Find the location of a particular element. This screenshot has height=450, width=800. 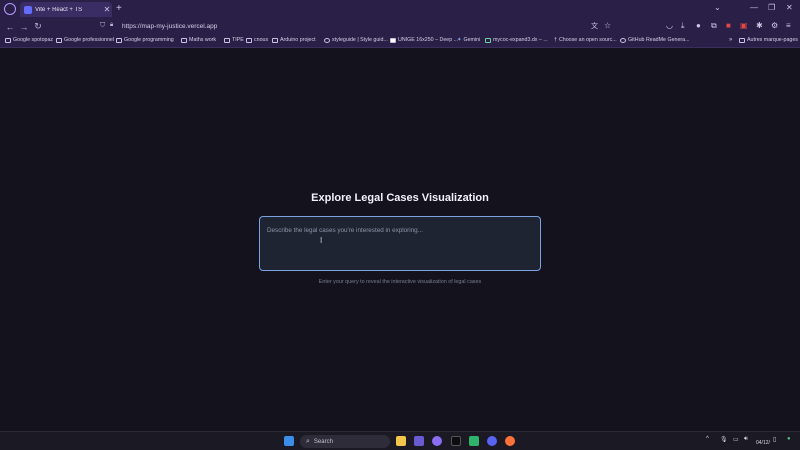

legal-query-input is located at coordinates (400, 243).